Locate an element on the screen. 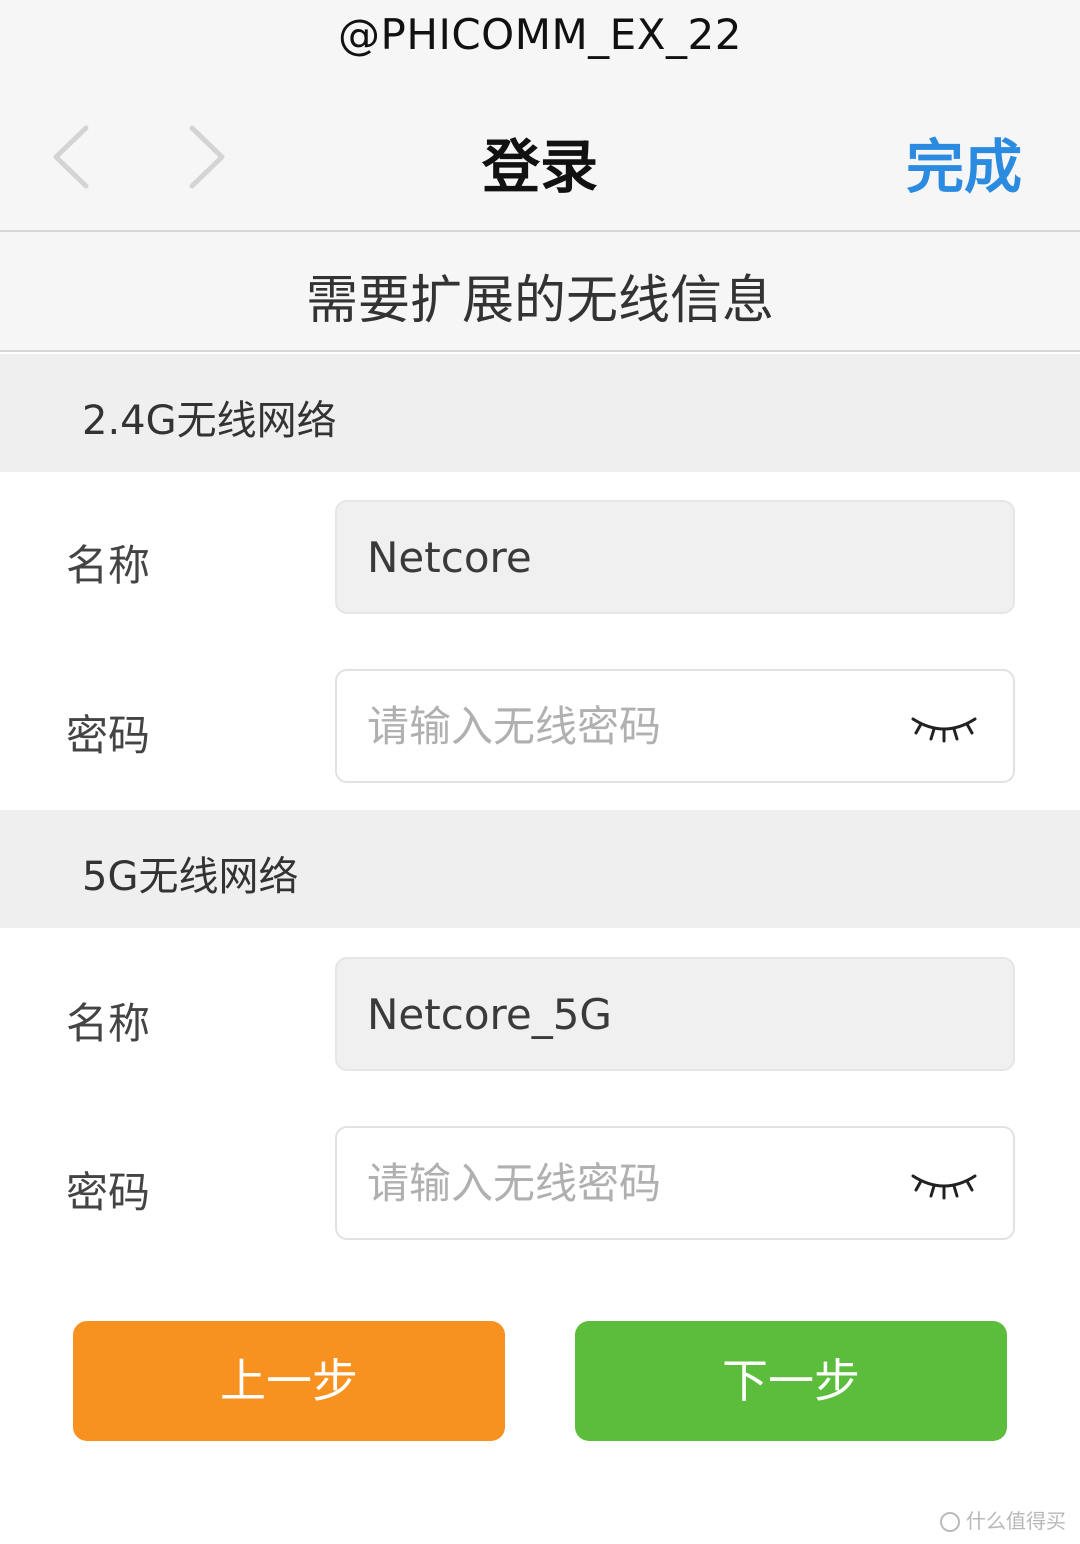 This screenshot has width=1080, height=1544. password-field-2g is located at coordinates (675, 726).